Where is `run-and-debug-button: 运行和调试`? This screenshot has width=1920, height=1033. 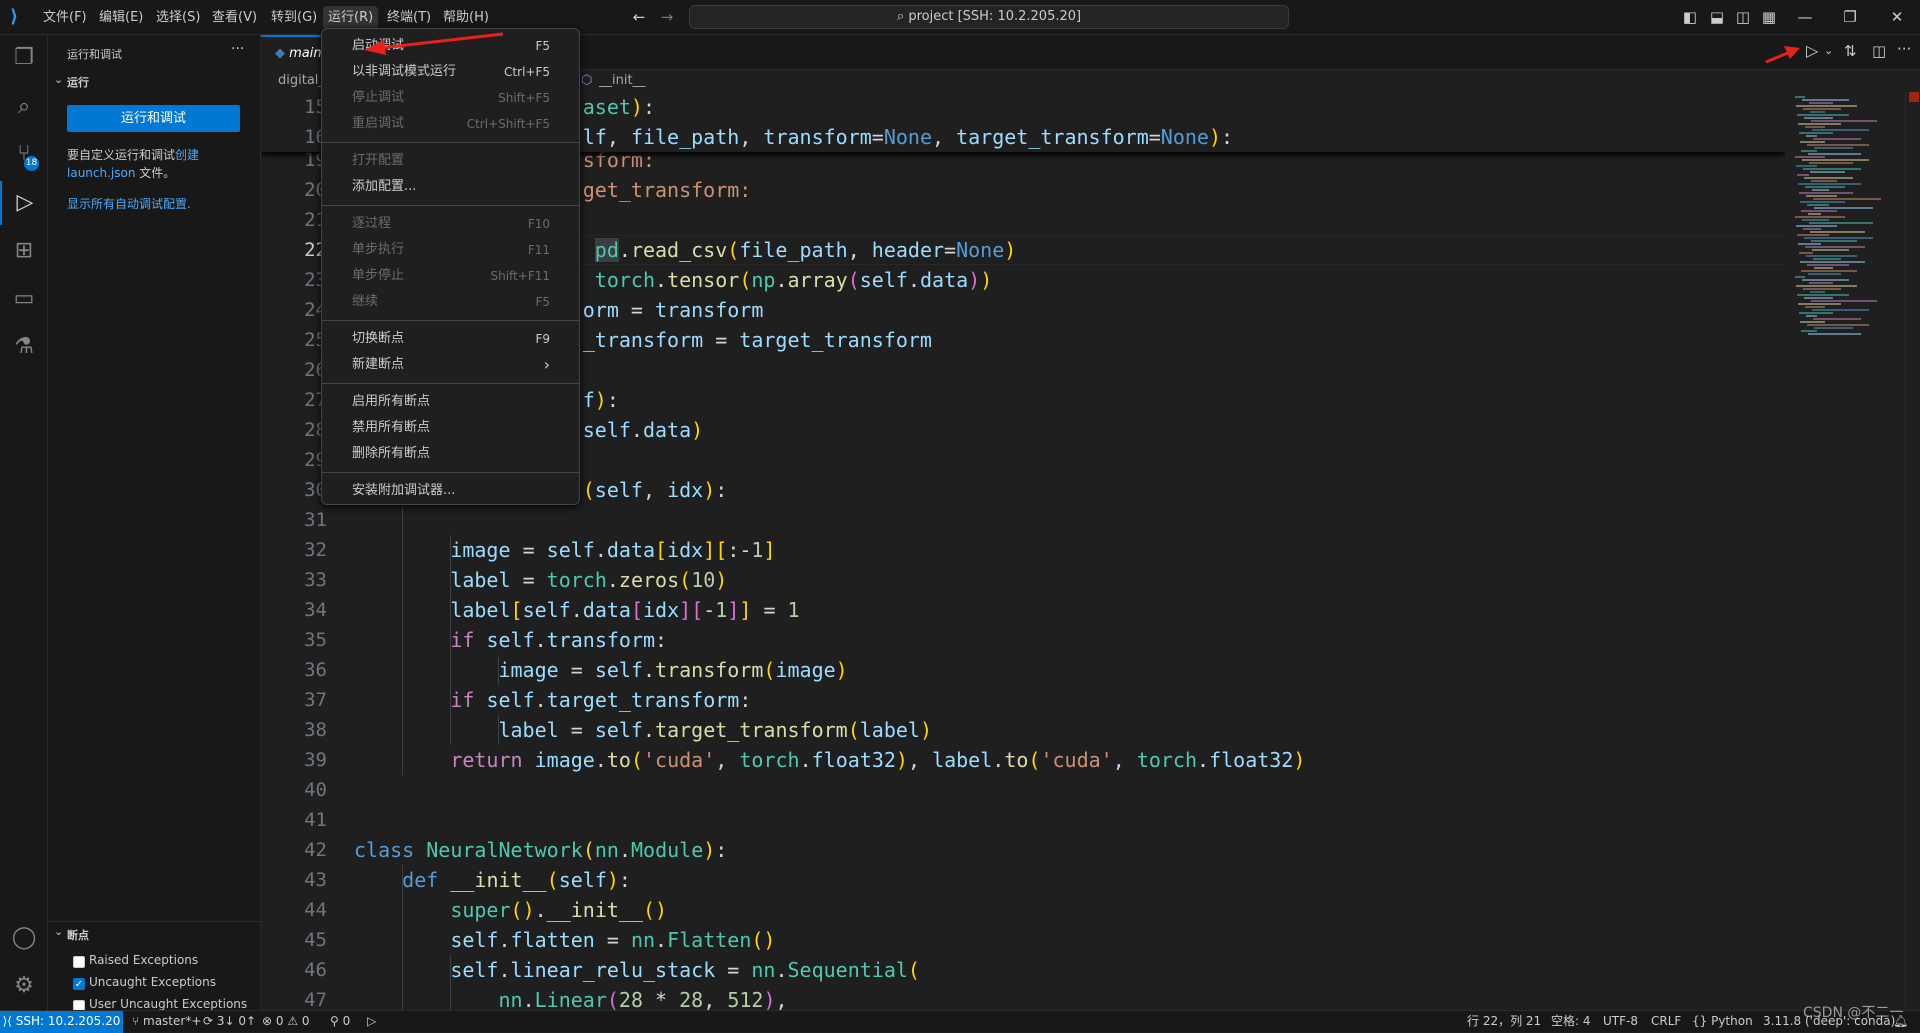 run-and-debug-button: 运行和调试 is located at coordinates (153, 118).